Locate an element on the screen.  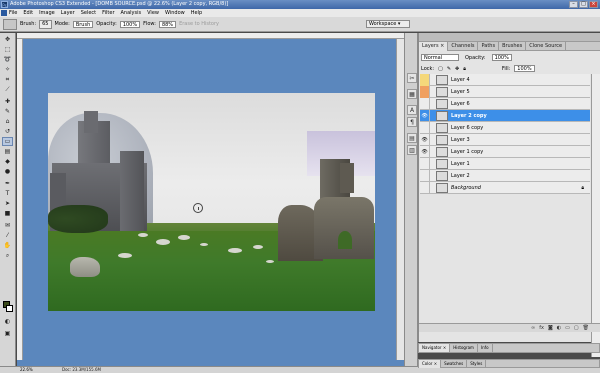
clone-stamp-tool-icon: ⌂ is located at coordinates (7, 121).